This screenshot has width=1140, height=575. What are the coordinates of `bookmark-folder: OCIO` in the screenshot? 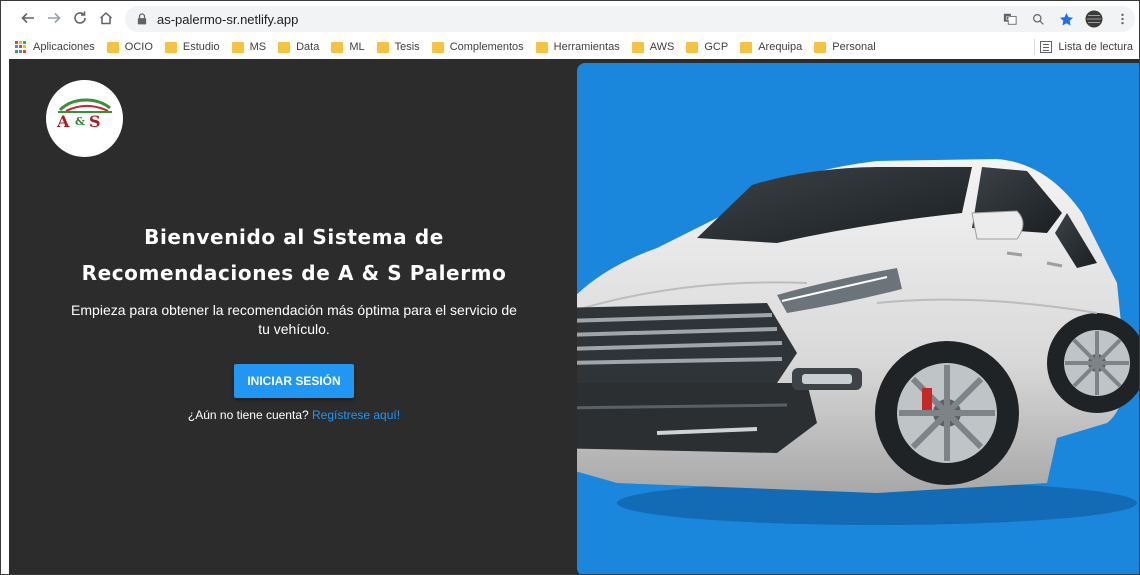 It's located at (129, 47).